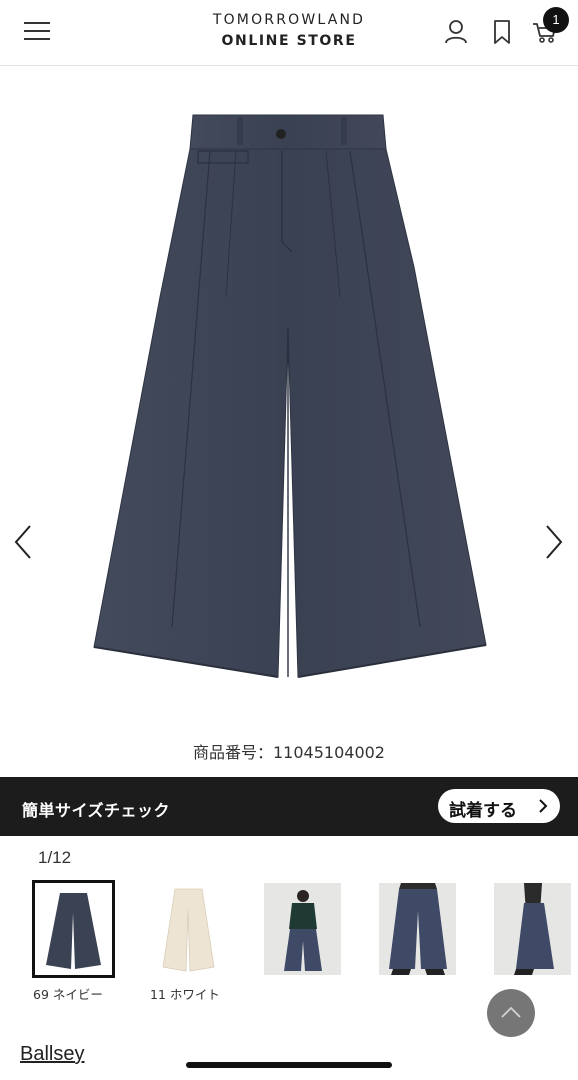 This screenshot has height=1080, width=578. What do you see at coordinates (289, 33) in the screenshot?
I see `site-header: TOMORROWLAND ONLINE STORE 1` at bounding box center [289, 33].